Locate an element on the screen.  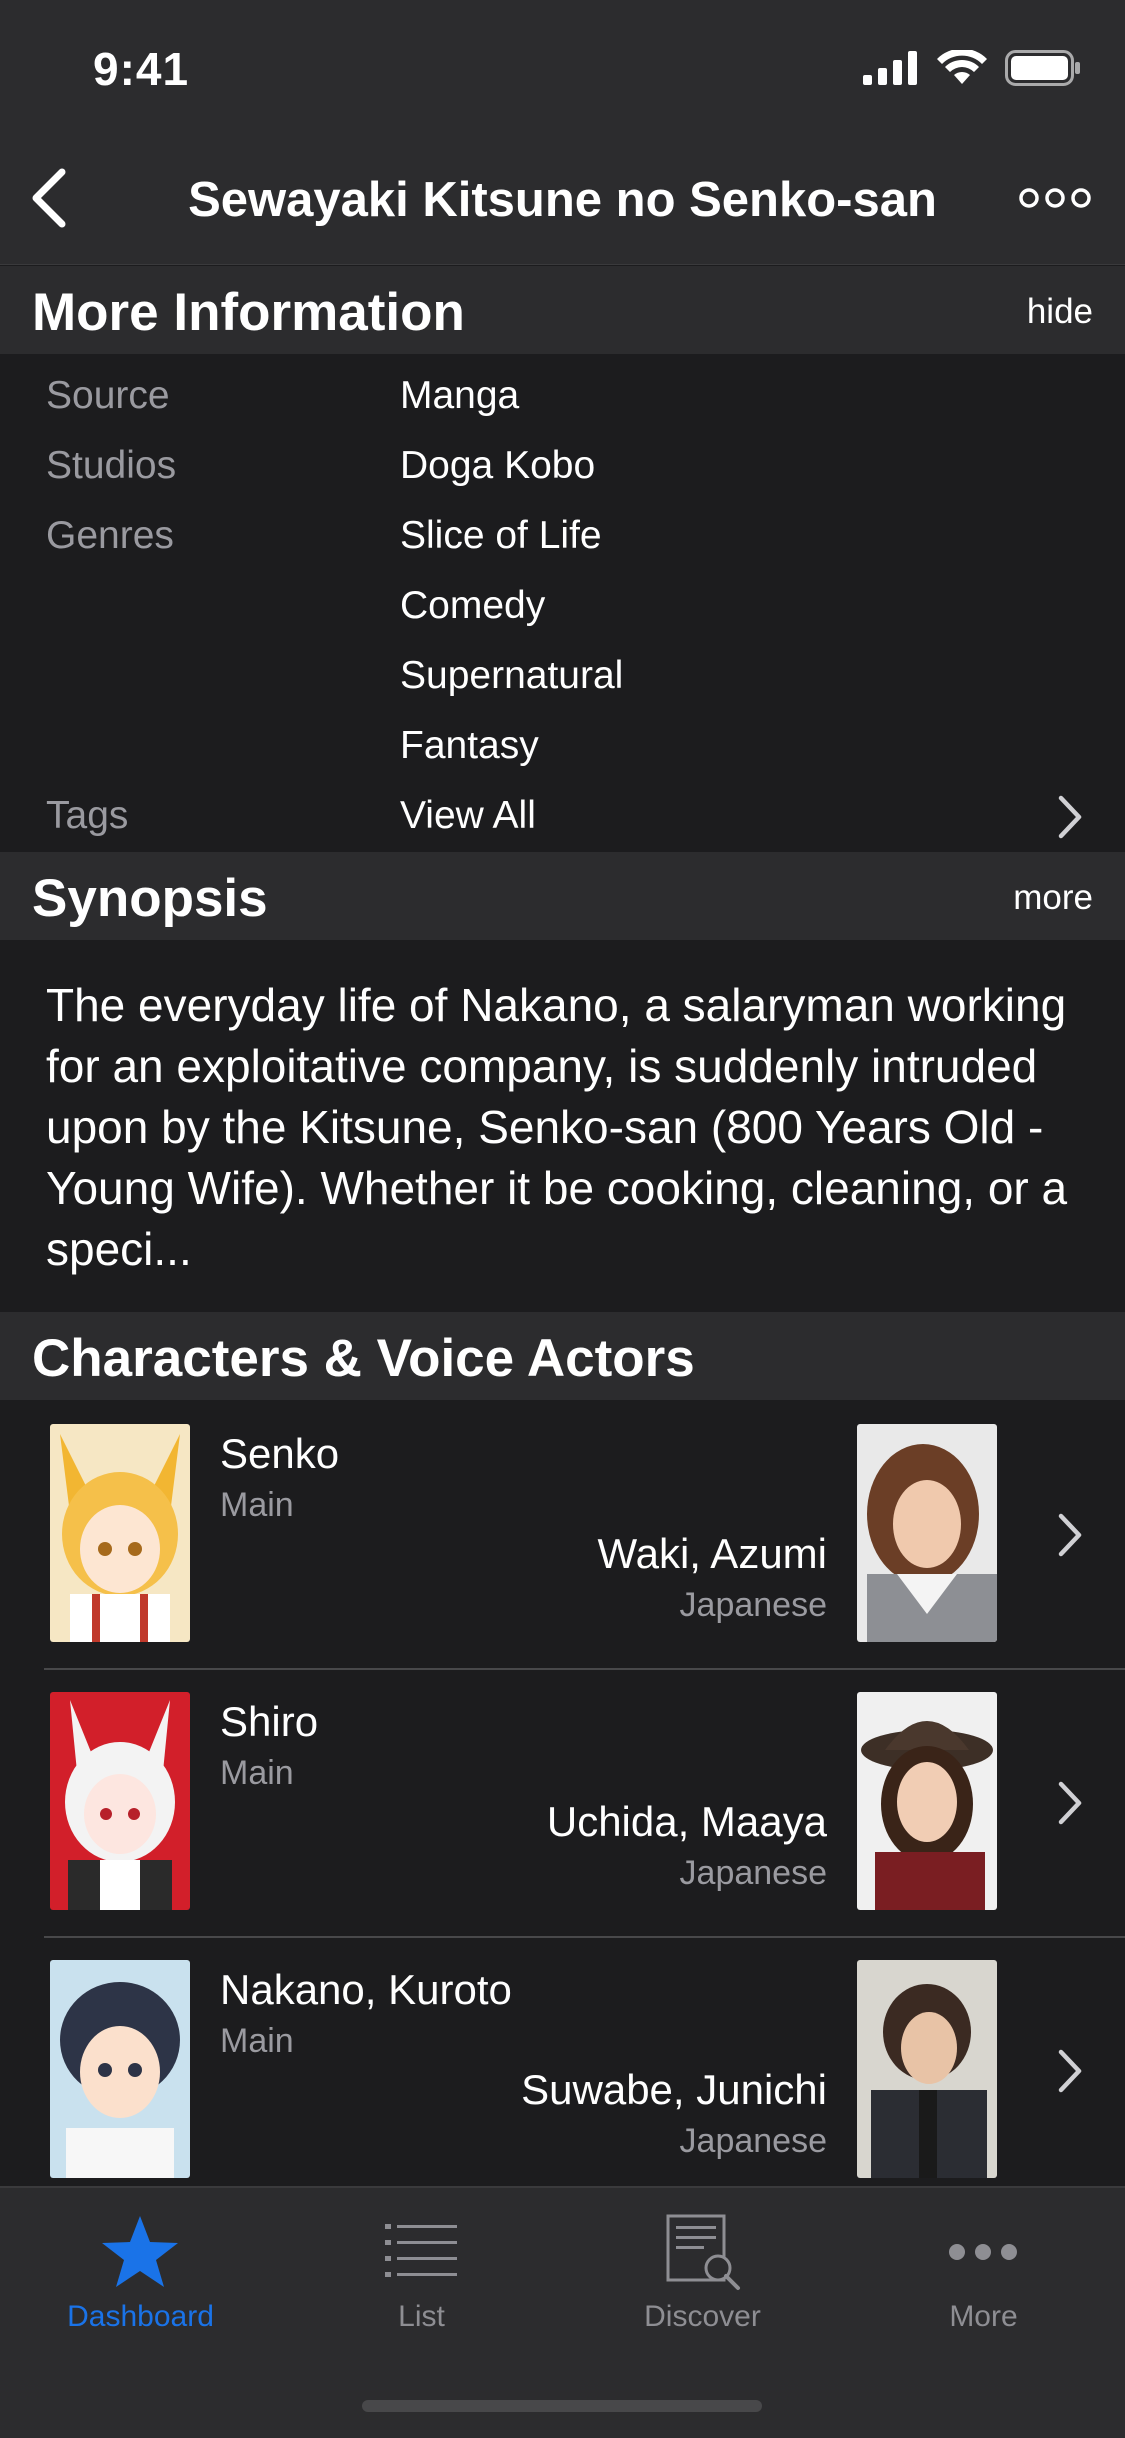
navigation-bar: Sewayaki Kitsune no Senko-san is located at coordinates (562, 198).